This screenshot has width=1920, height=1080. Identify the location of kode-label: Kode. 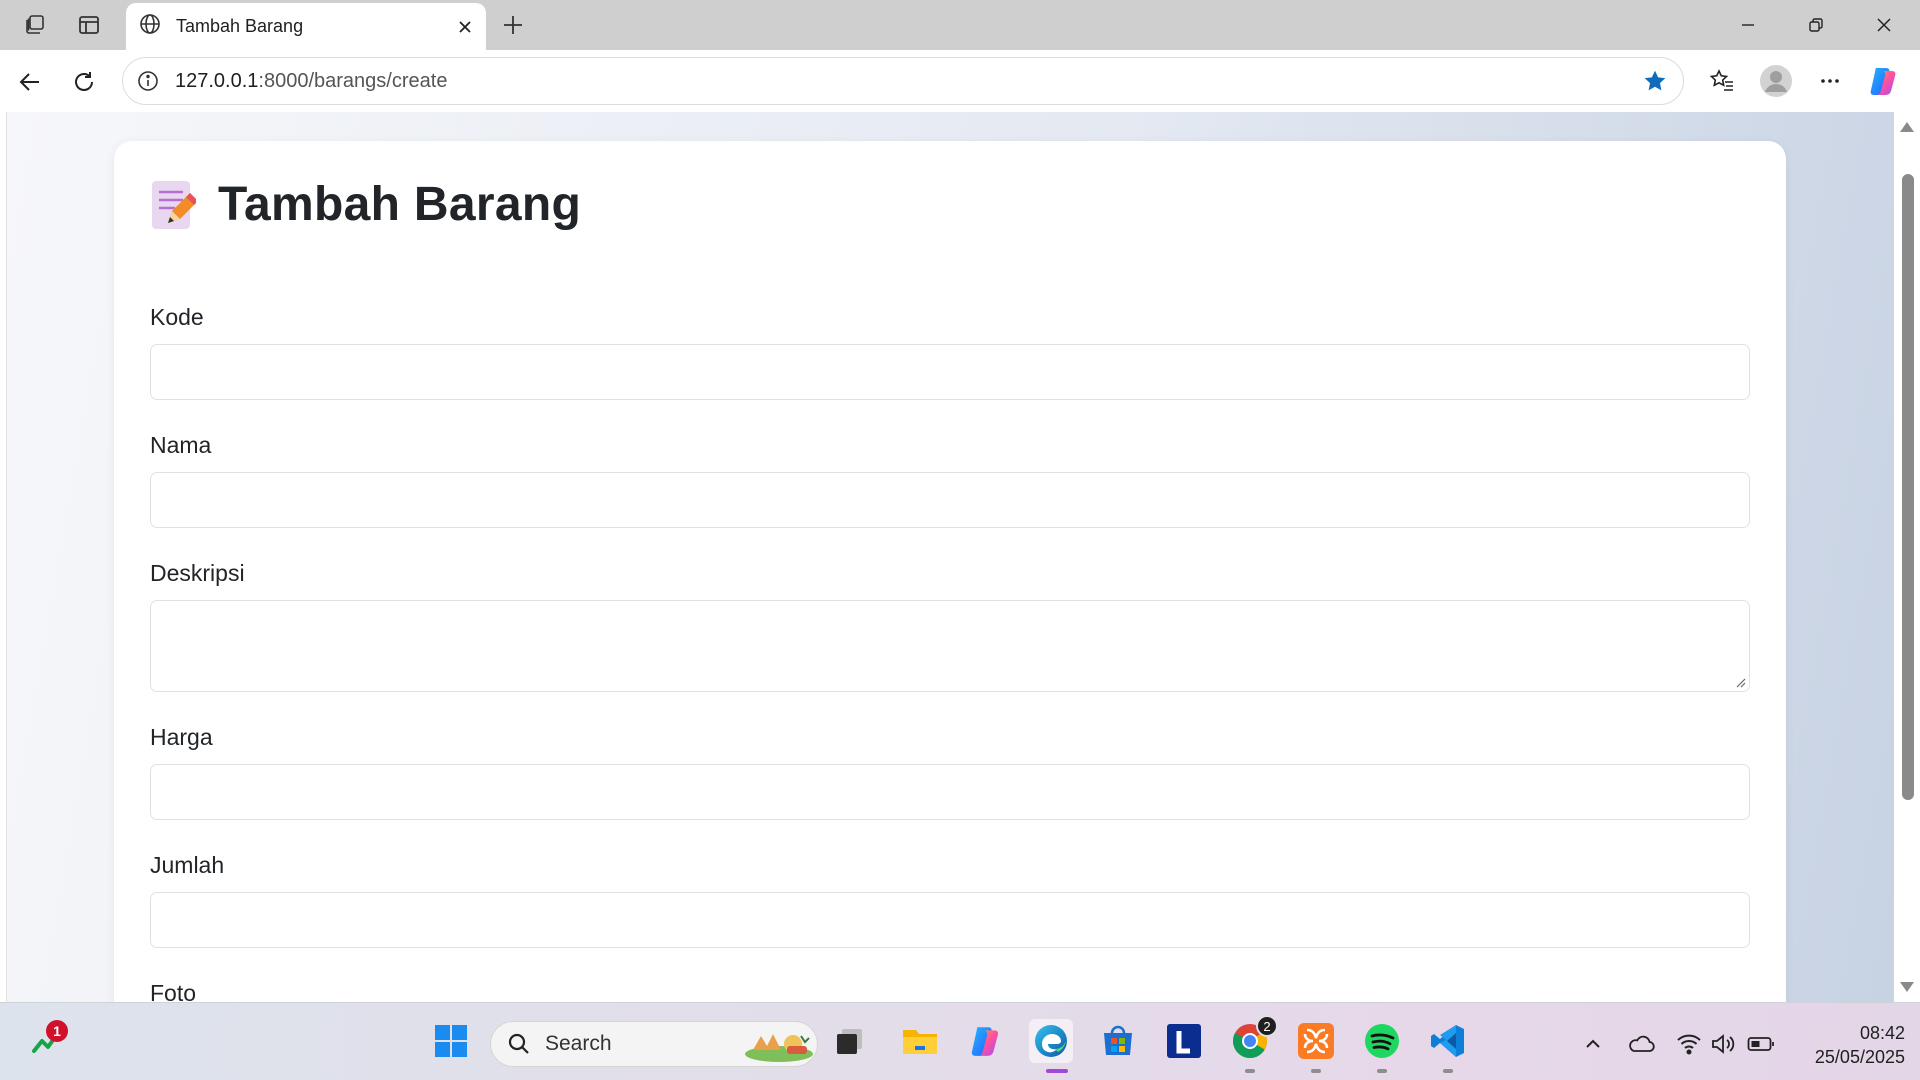
(177, 317).